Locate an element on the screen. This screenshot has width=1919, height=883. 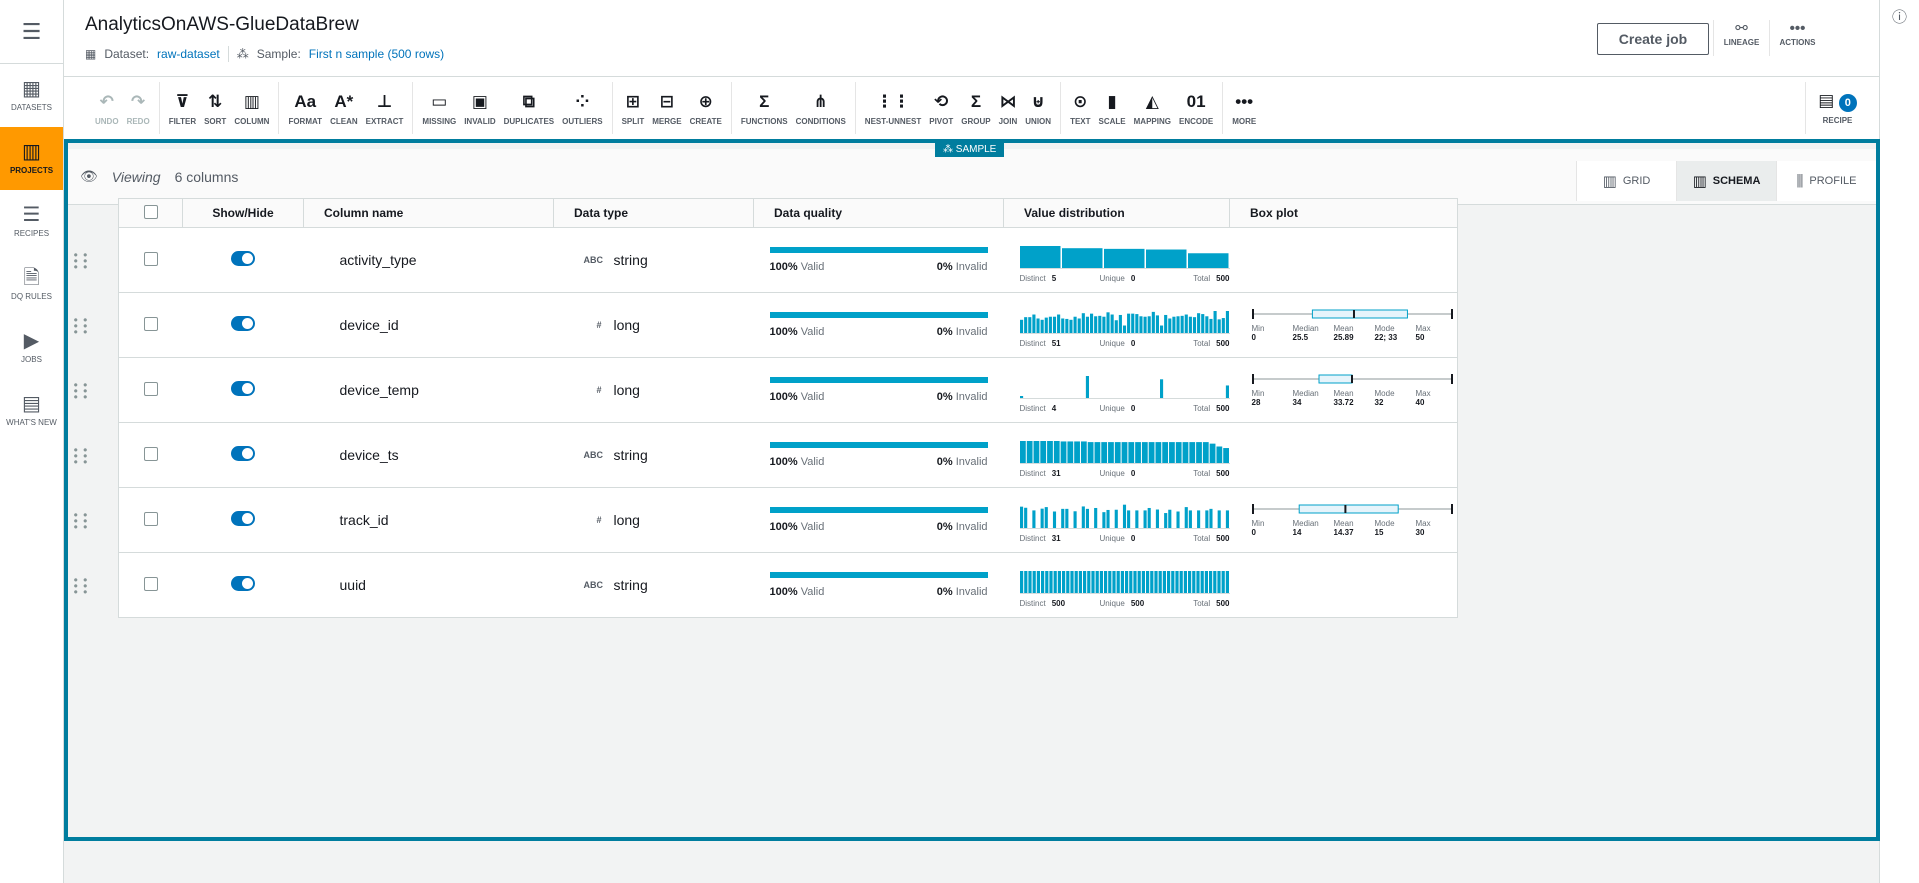
sidebar-item-label: DQ RULES is located at coordinates (31, 296).